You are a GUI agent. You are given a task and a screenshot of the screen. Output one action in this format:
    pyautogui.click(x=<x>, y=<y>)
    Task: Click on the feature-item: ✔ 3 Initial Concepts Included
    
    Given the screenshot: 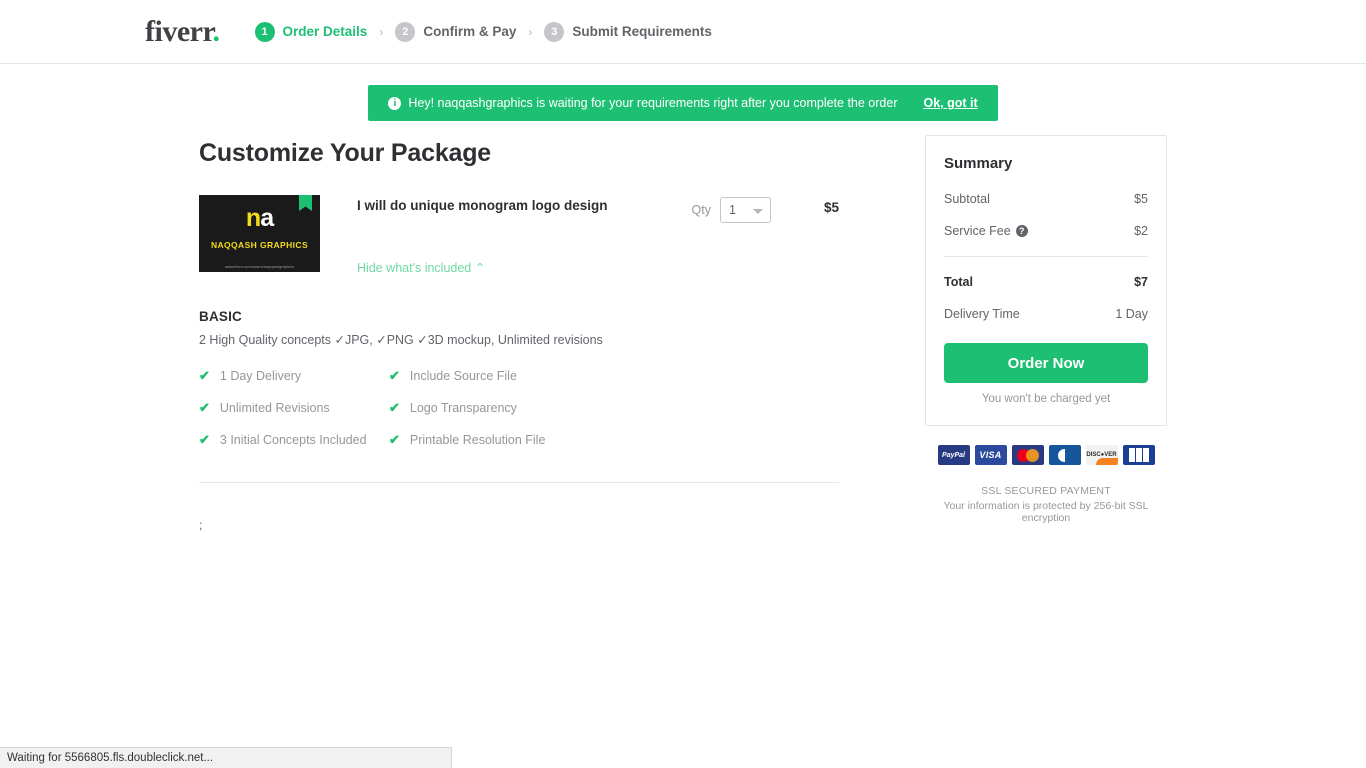 What is the action you would take?
    pyautogui.click(x=294, y=440)
    